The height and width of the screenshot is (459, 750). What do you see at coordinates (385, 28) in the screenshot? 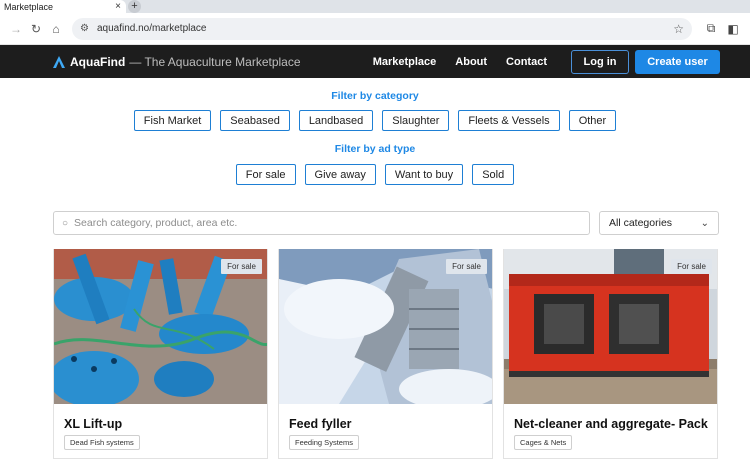
I see `url-text: aquafind.no/marketplace` at bounding box center [385, 28].